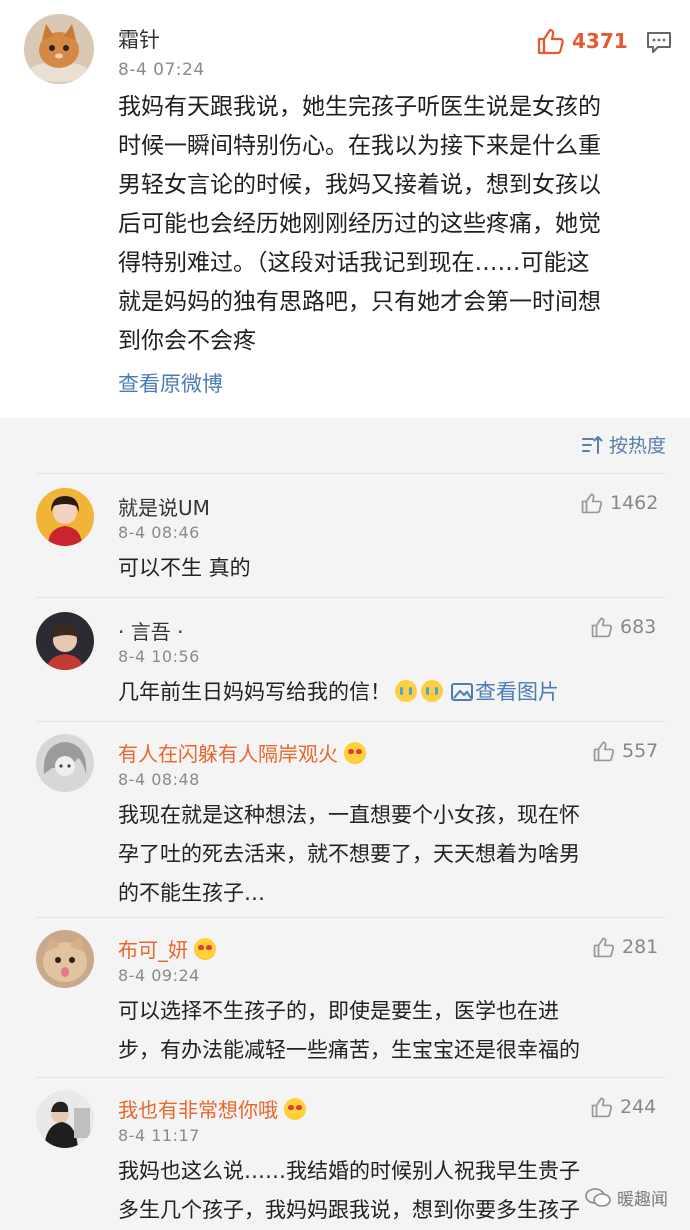  What do you see at coordinates (359, 302) in the screenshot?
I see `post-line: 就是妈妈的独有思路吧，只有她才会第一时间想` at bounding box center [359, 302].